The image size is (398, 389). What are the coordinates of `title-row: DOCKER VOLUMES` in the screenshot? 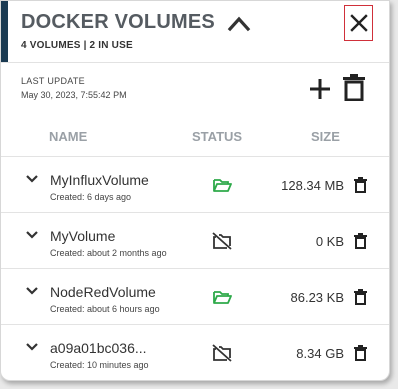 It's located at (136, 22).